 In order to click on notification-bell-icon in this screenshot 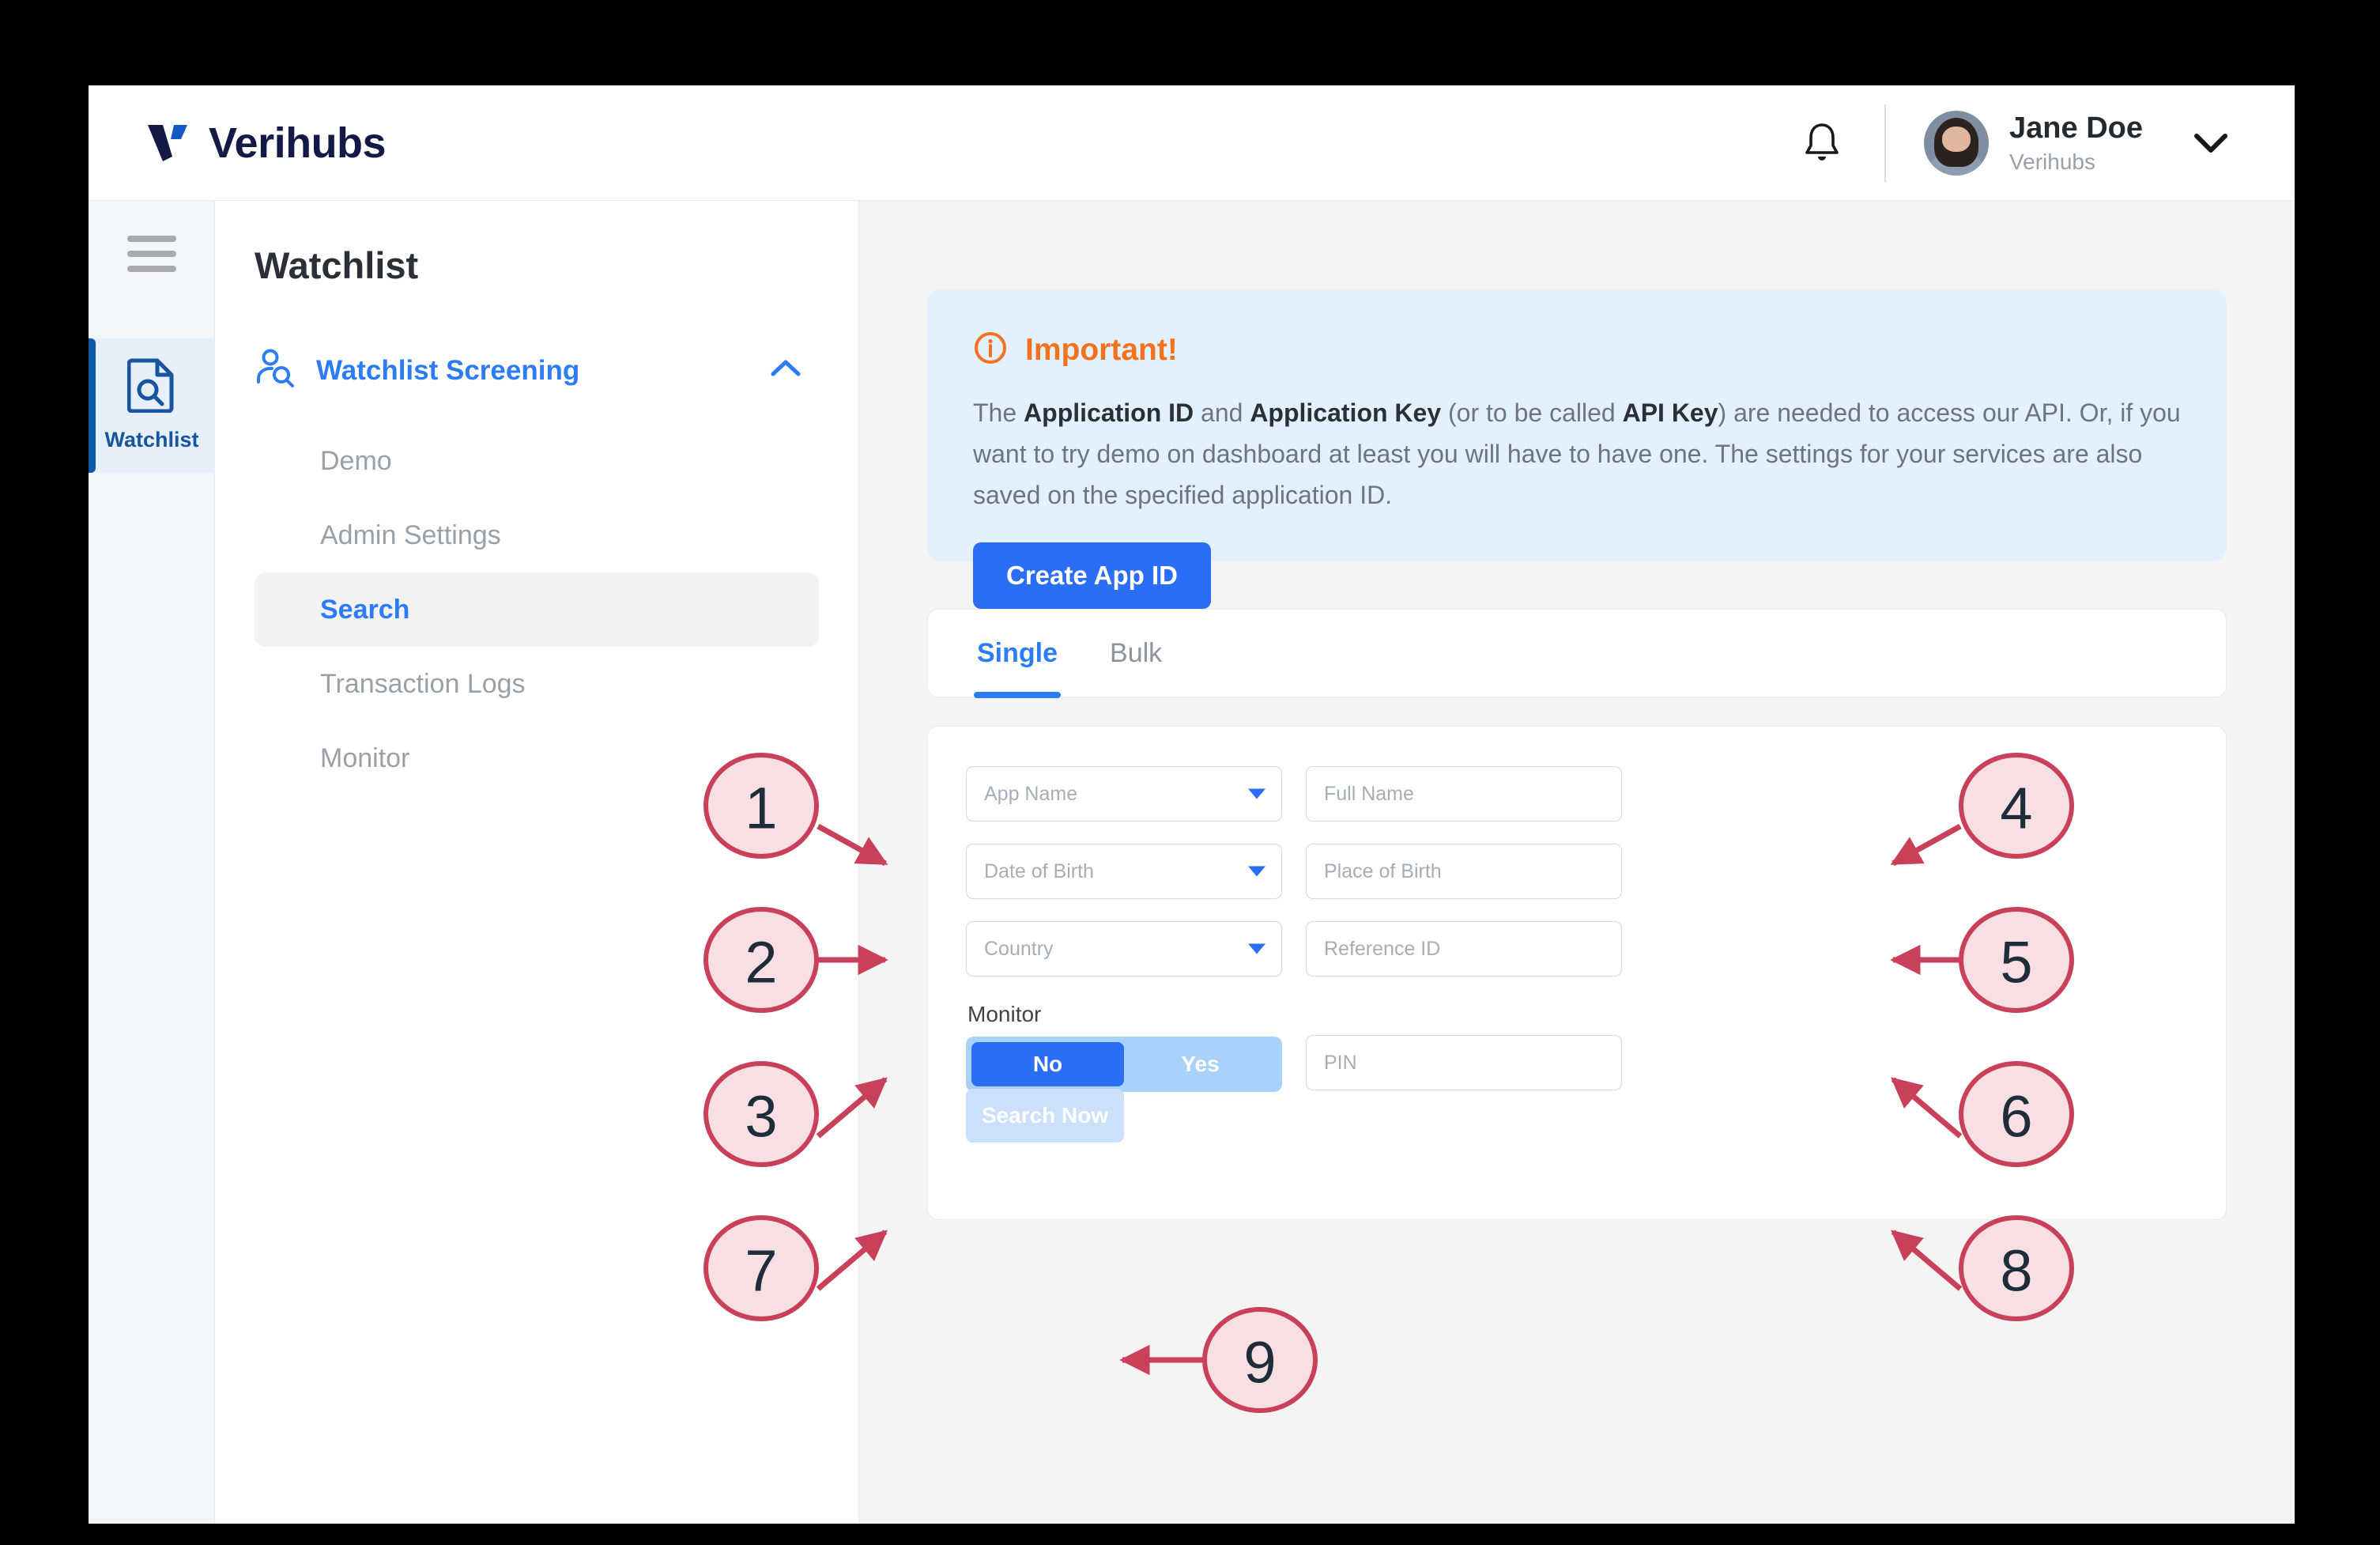, I will do `click(1821, 143)`.